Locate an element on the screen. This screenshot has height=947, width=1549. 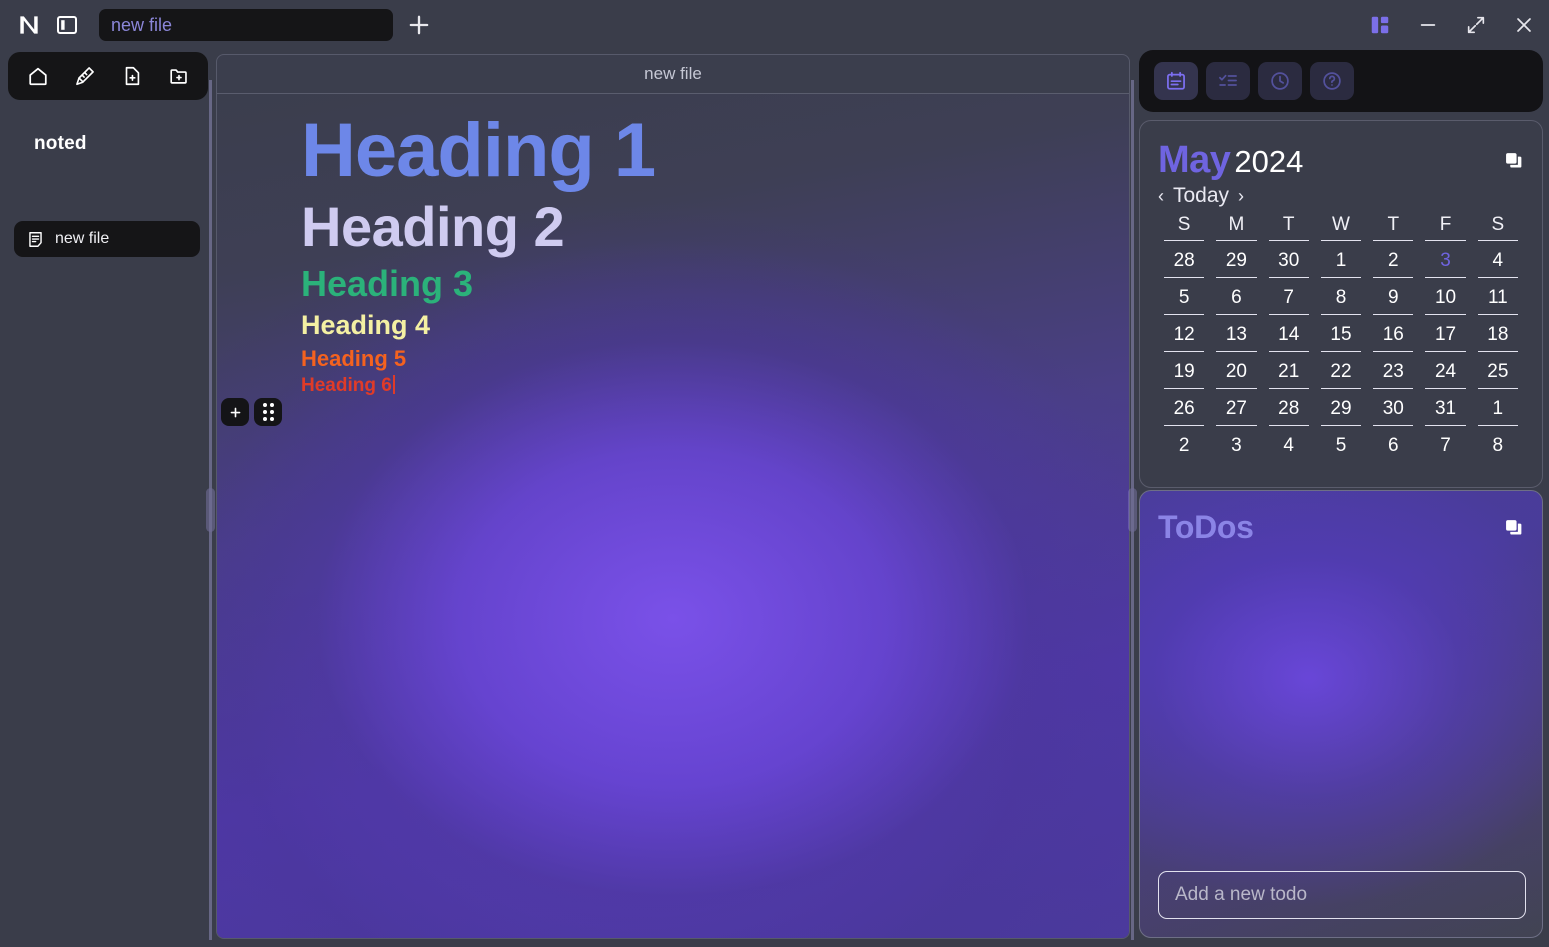
resizer-grip is located at coordinates (210, 510).